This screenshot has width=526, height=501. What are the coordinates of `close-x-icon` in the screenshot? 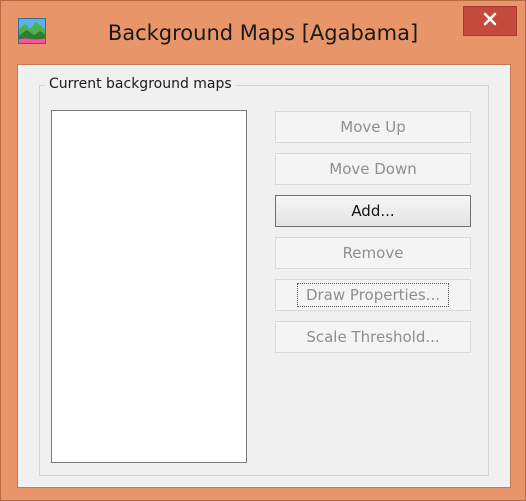 It's located at (490, 21).